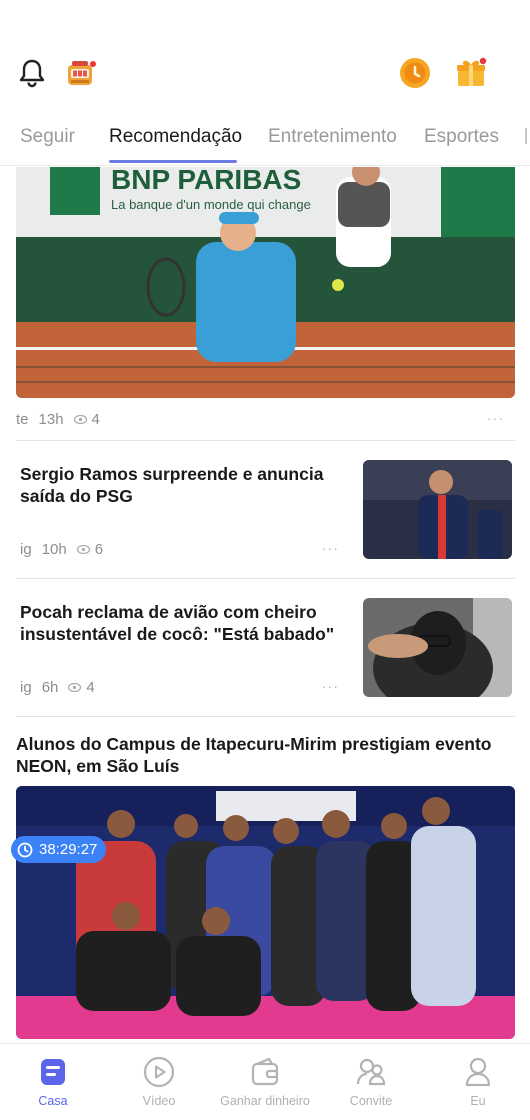 This screenshot has width=530, height=1120. I want to click on news-meta: ig 10h 6, so click(61, 549).